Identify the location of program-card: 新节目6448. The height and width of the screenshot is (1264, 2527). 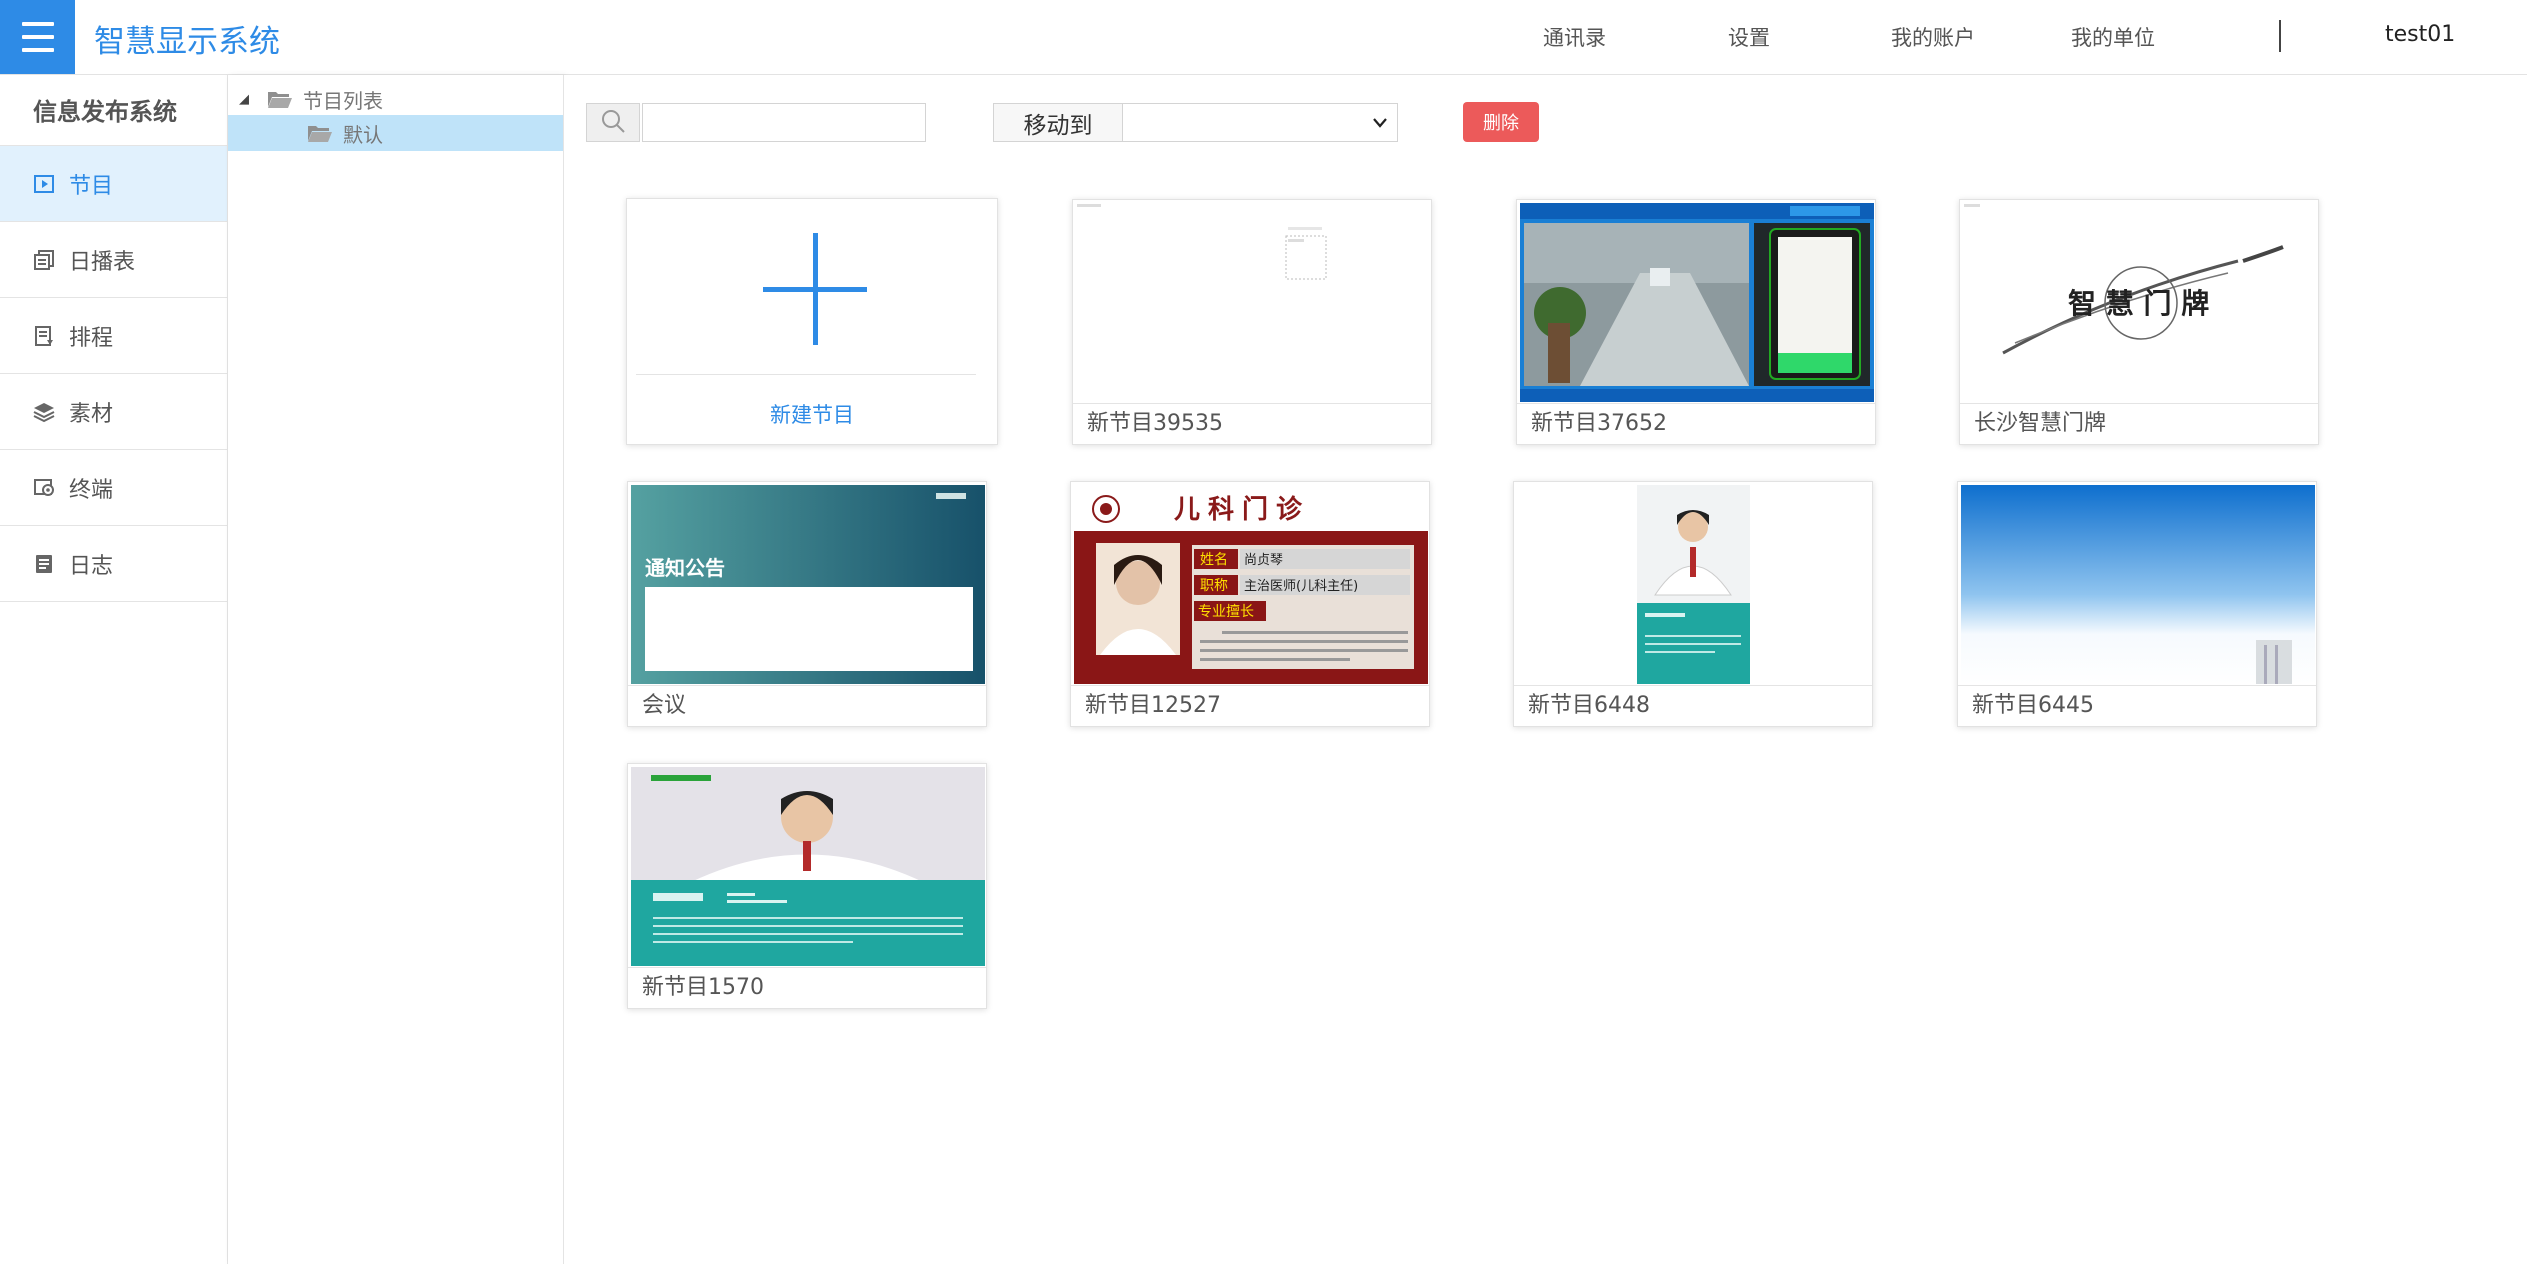
(1693, 604).